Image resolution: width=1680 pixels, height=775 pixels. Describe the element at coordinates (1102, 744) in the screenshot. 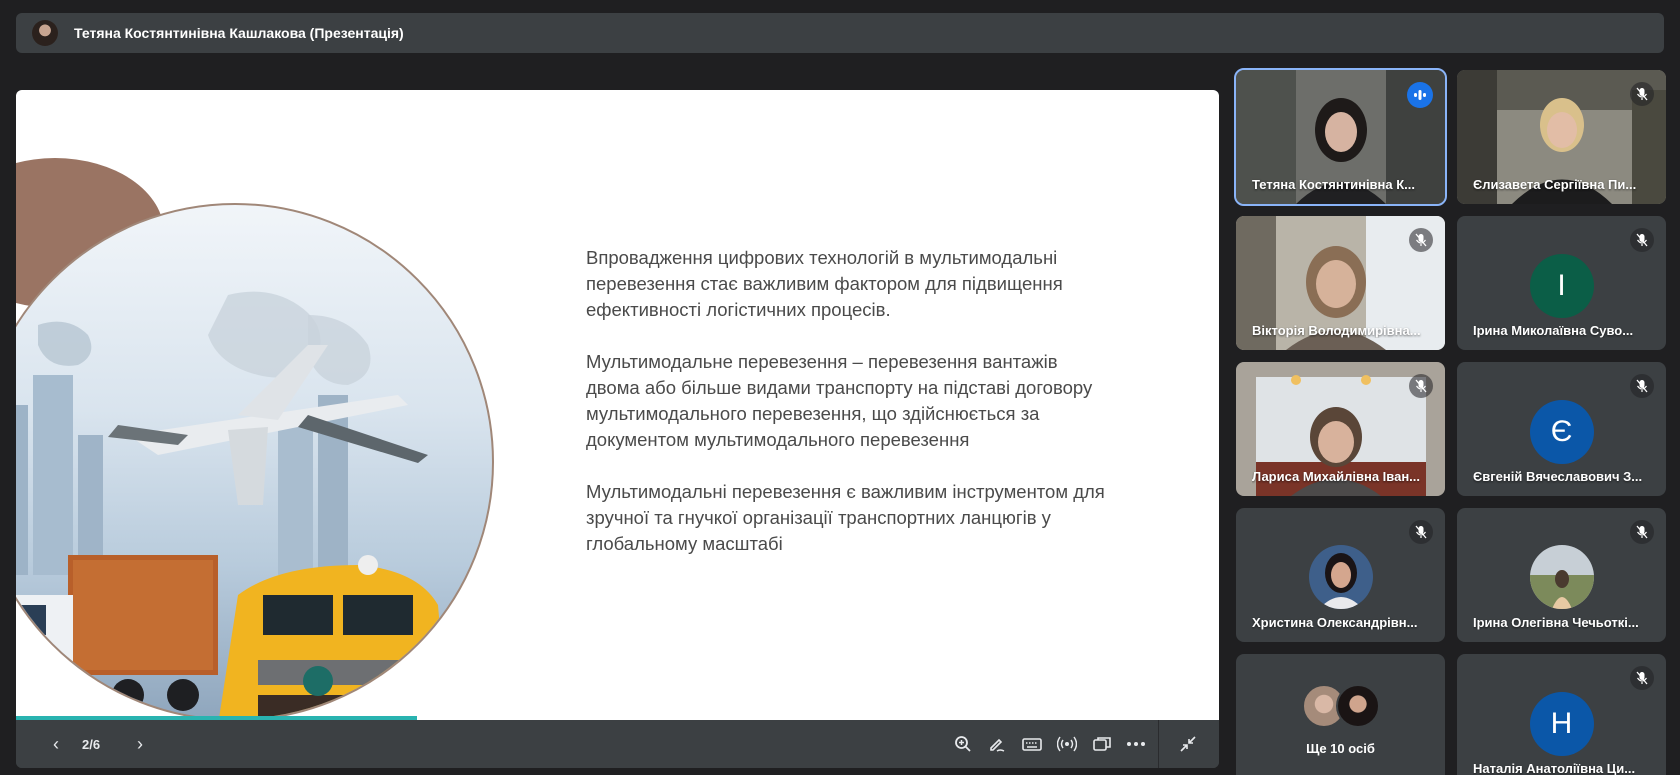

I see `switch-view-icon` at that location.